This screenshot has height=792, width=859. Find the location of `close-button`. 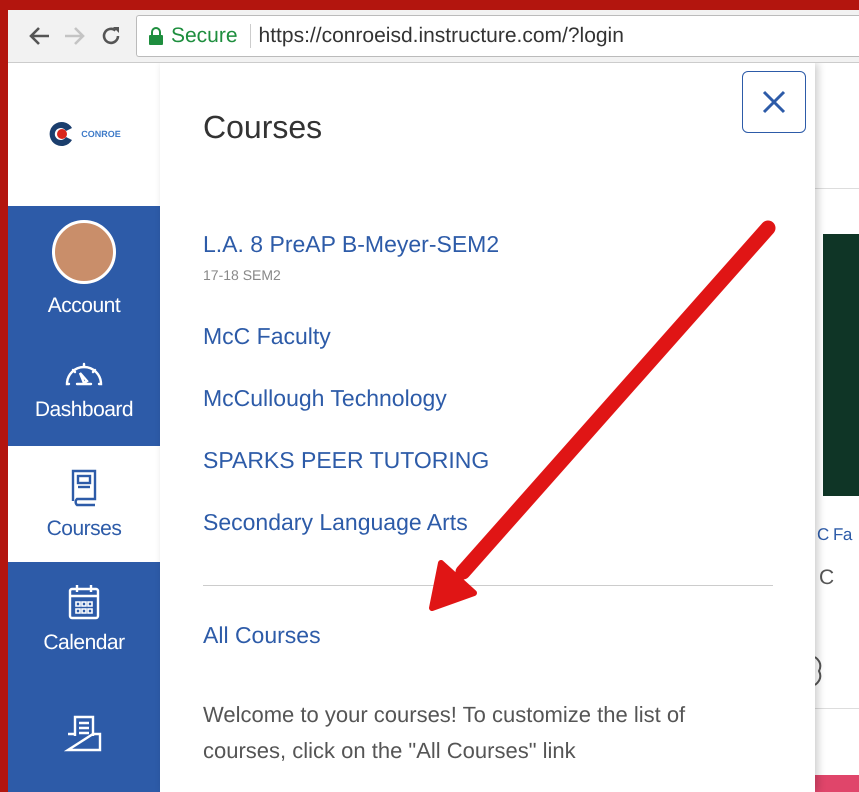

close-button is located at coordinates (774, 102).